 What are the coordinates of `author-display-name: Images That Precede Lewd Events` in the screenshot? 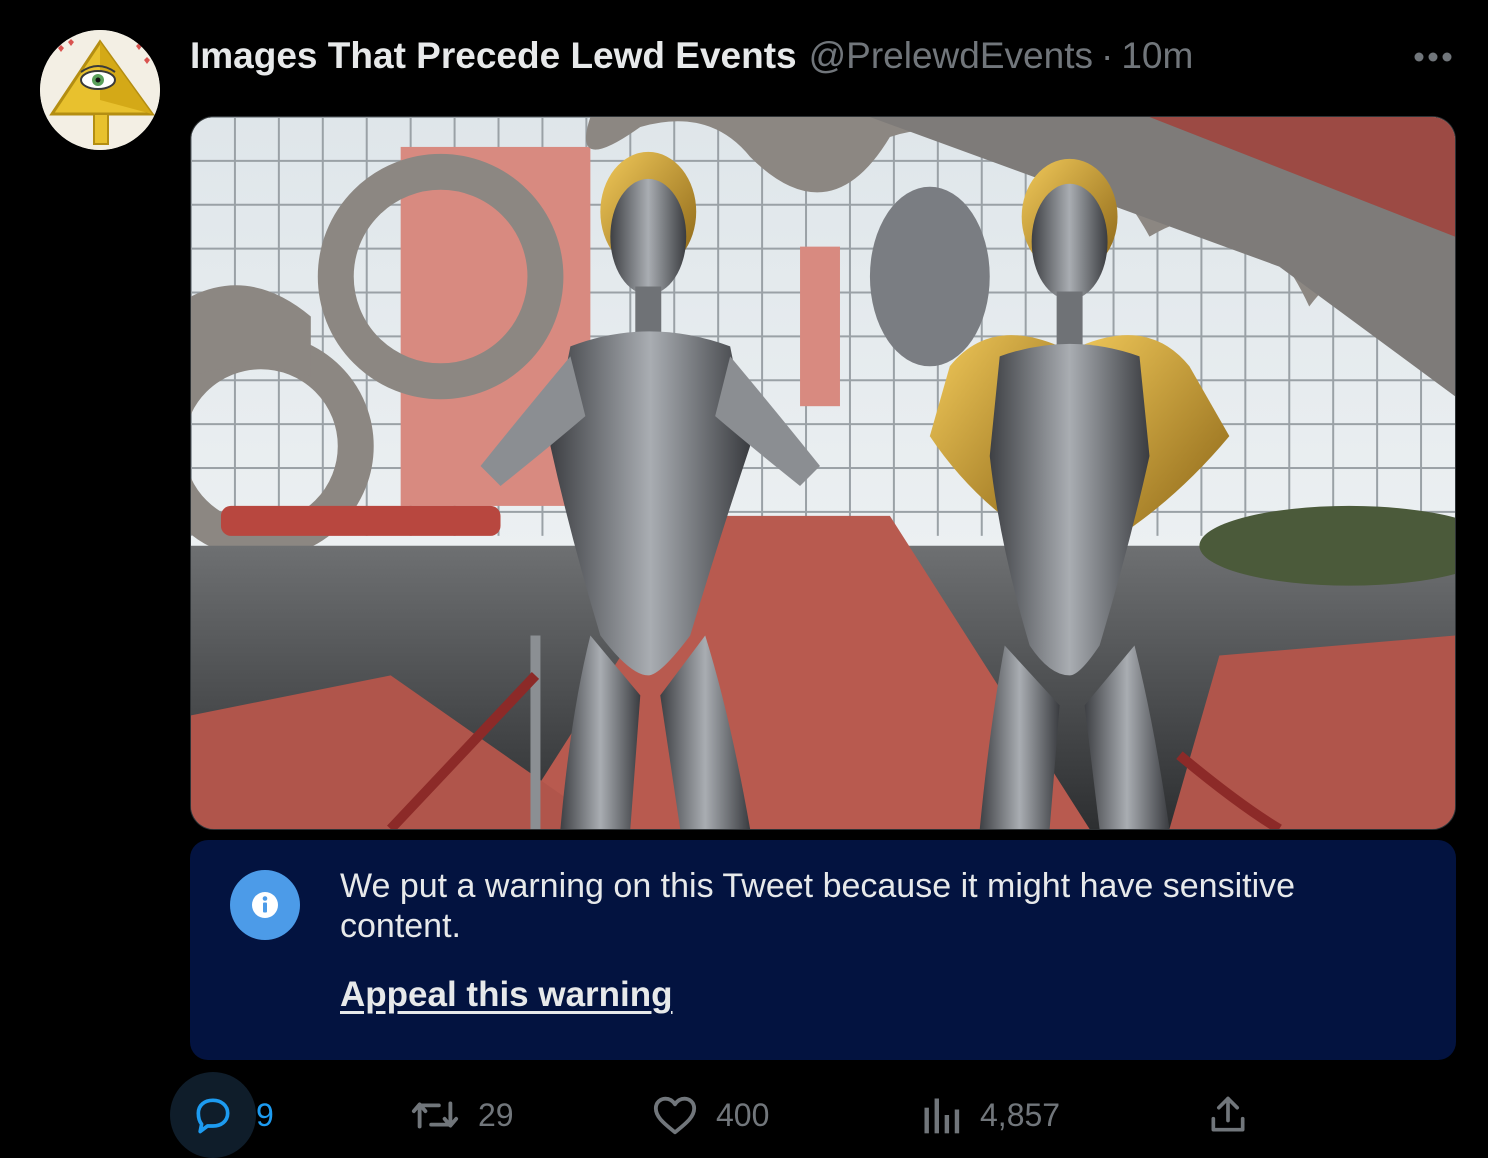 It's located at (493, 56).